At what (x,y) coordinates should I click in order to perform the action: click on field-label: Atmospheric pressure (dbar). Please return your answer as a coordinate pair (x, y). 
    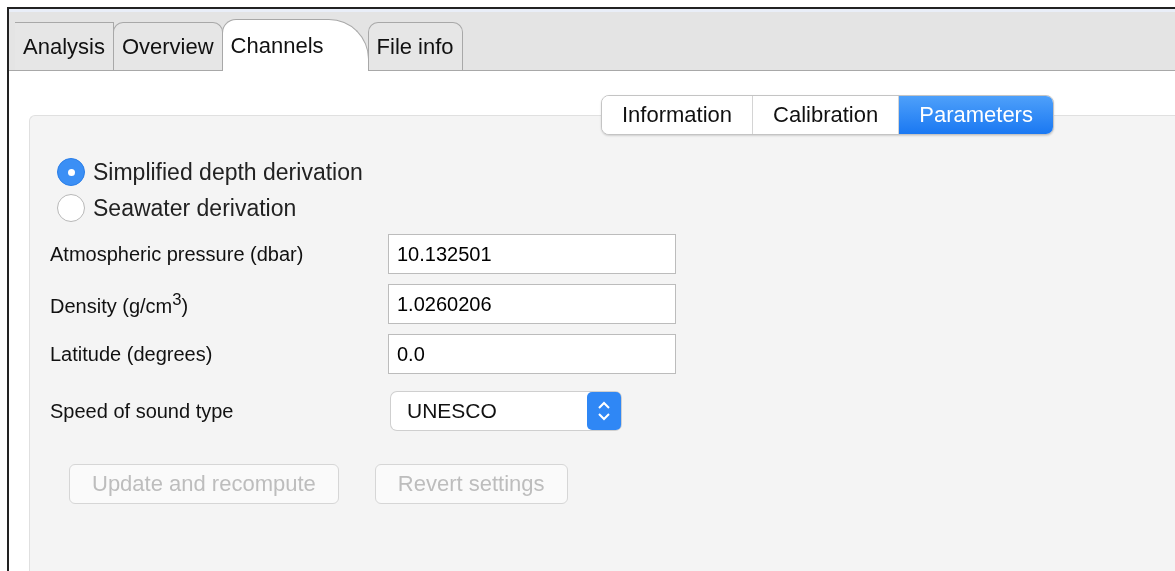
    Looking at the image, I should click on (177, 254).